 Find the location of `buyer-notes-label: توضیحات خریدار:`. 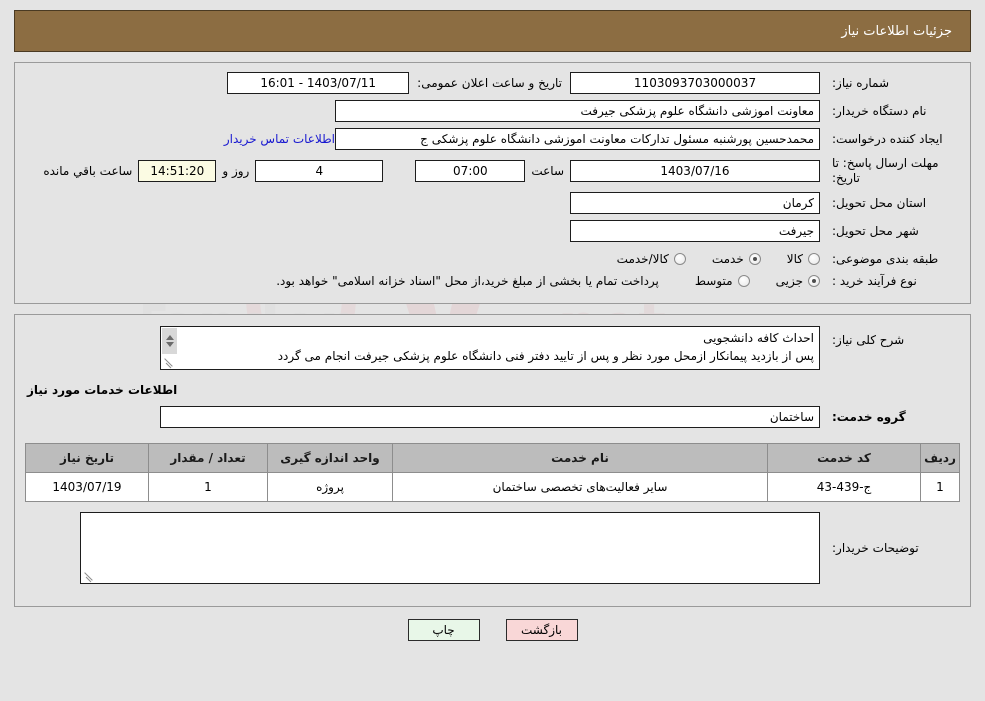

buyer-notes-label: توضیحات خریدار: is located at coordinates (875, 548).